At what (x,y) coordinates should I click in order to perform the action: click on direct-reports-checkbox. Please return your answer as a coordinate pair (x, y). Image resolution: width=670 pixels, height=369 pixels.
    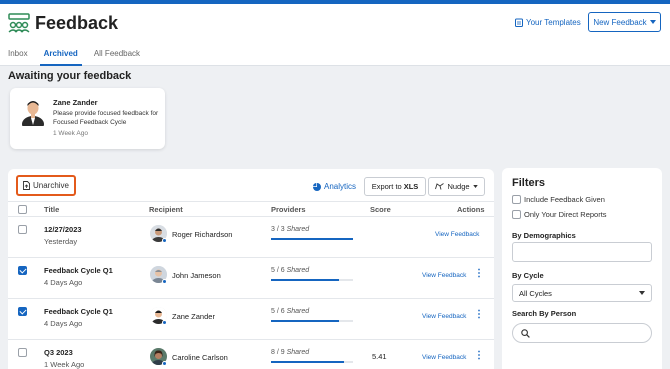
    Looking at the image, I should click on (516, 214).